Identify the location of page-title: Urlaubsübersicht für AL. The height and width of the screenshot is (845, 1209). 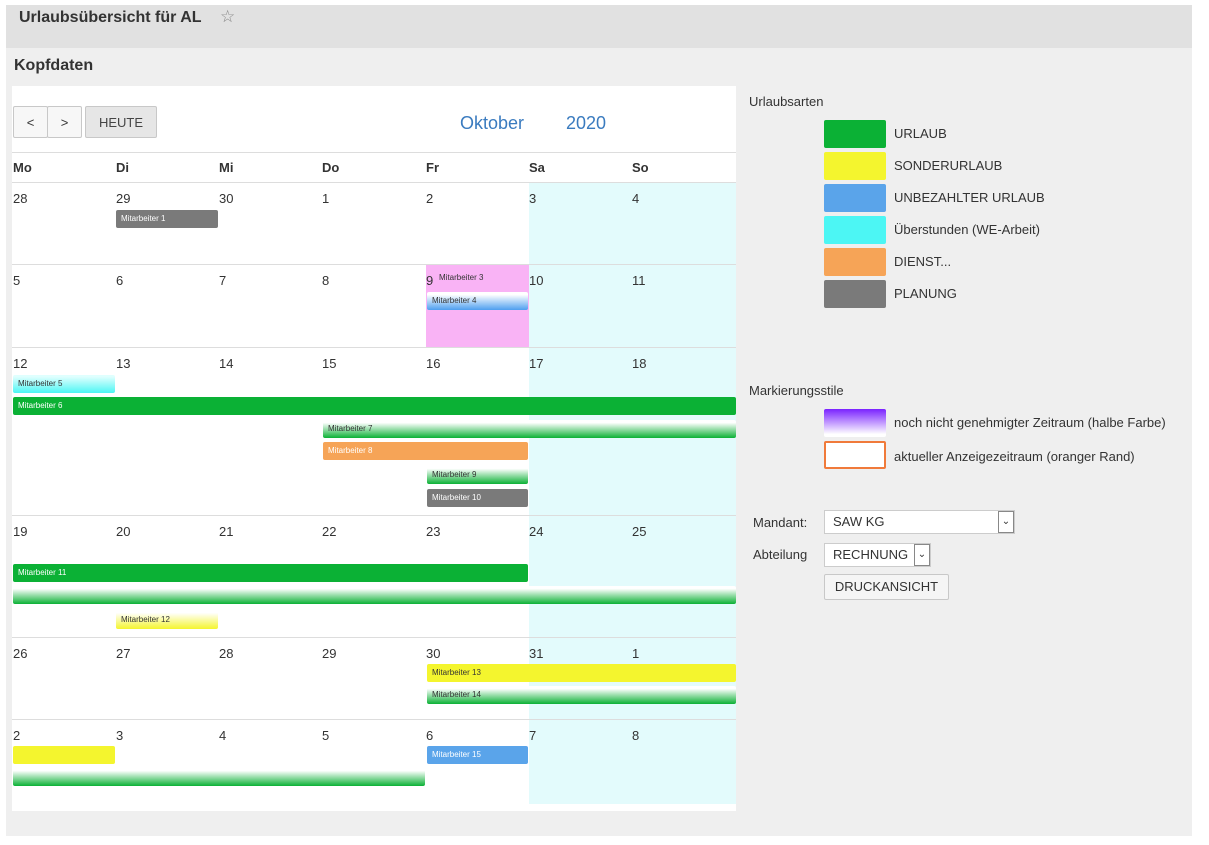
(110, 17).